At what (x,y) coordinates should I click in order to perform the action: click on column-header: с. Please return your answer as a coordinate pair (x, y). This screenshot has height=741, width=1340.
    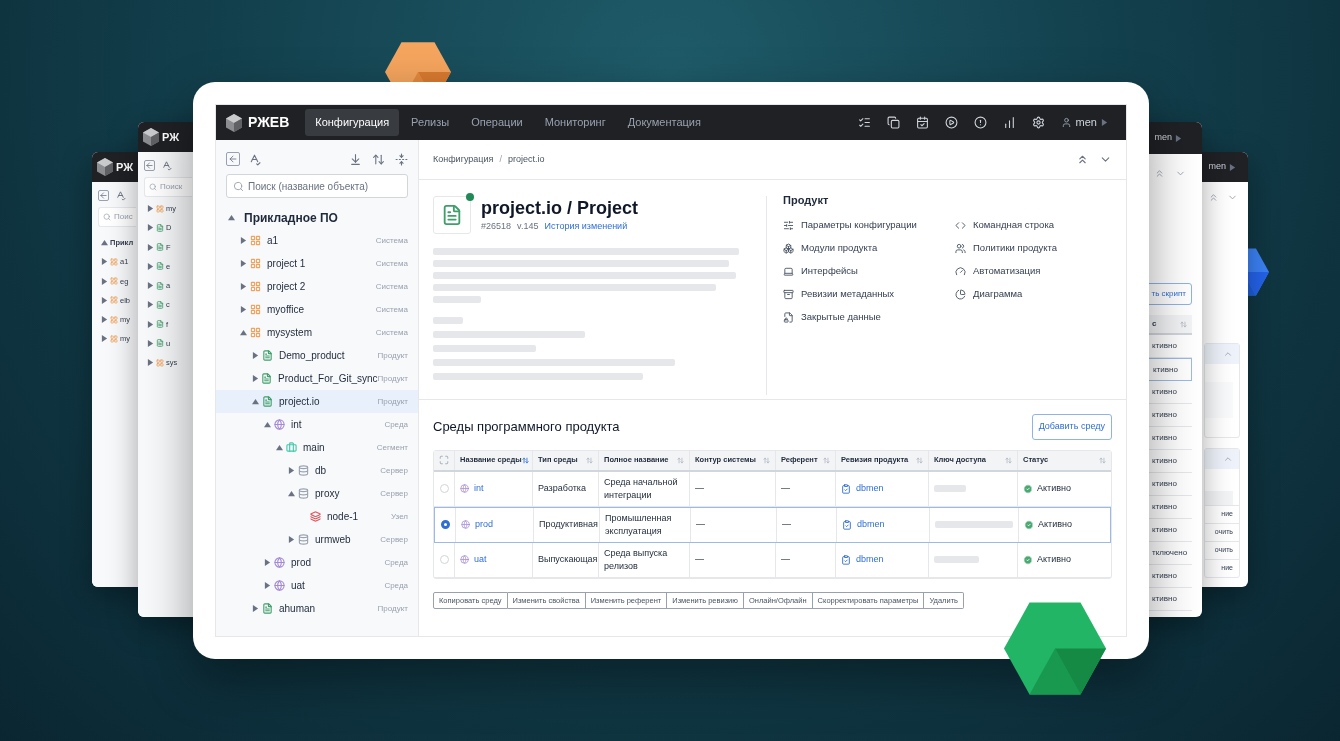
    Looking at the image, I should click on (1154, 324).